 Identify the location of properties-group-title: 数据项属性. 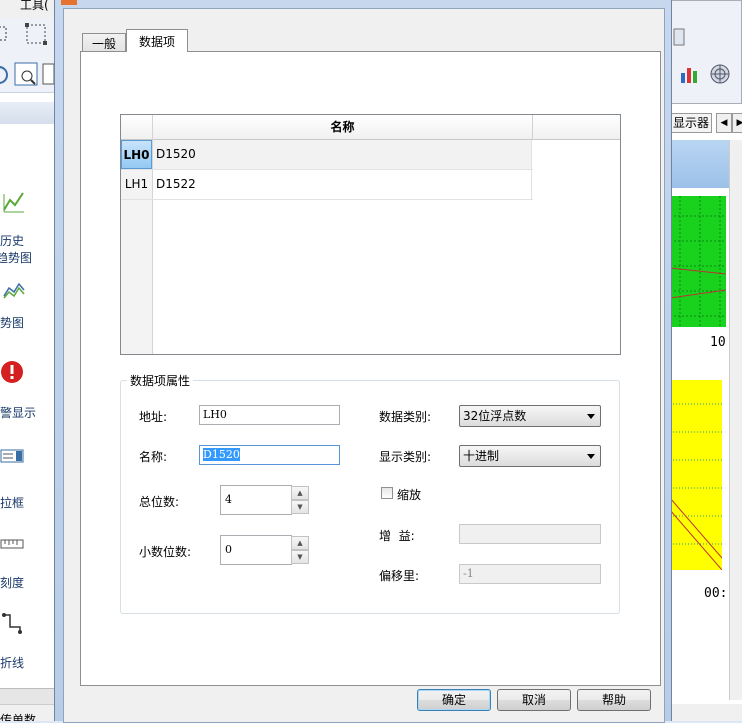
(160, 380).